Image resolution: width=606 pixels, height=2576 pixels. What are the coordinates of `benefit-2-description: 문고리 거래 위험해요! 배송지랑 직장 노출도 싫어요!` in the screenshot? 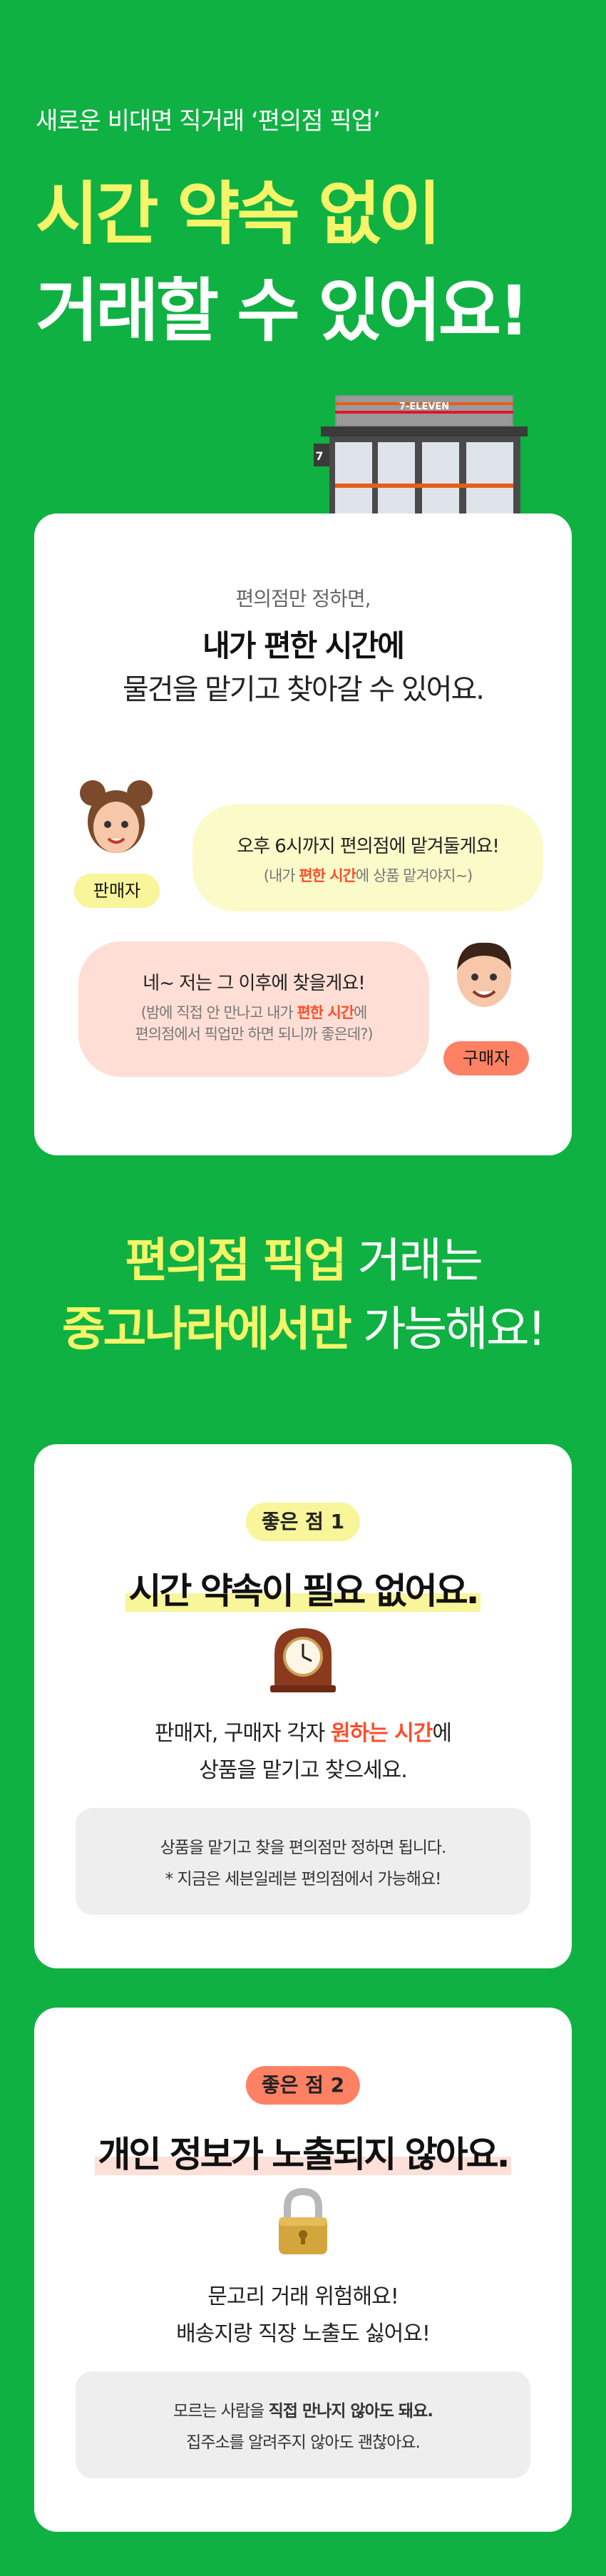 It's located at (303, 2316).